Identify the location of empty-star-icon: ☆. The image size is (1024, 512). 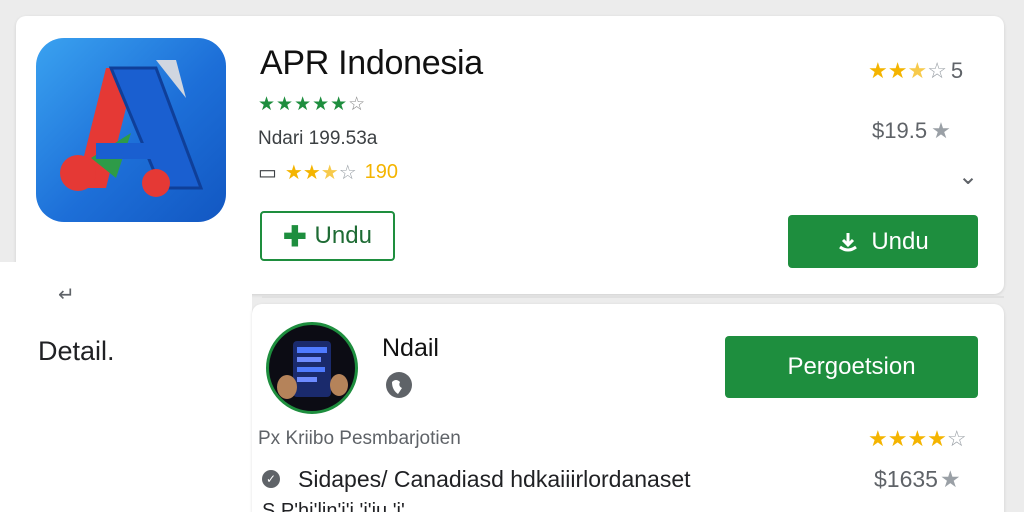
(357, 104).